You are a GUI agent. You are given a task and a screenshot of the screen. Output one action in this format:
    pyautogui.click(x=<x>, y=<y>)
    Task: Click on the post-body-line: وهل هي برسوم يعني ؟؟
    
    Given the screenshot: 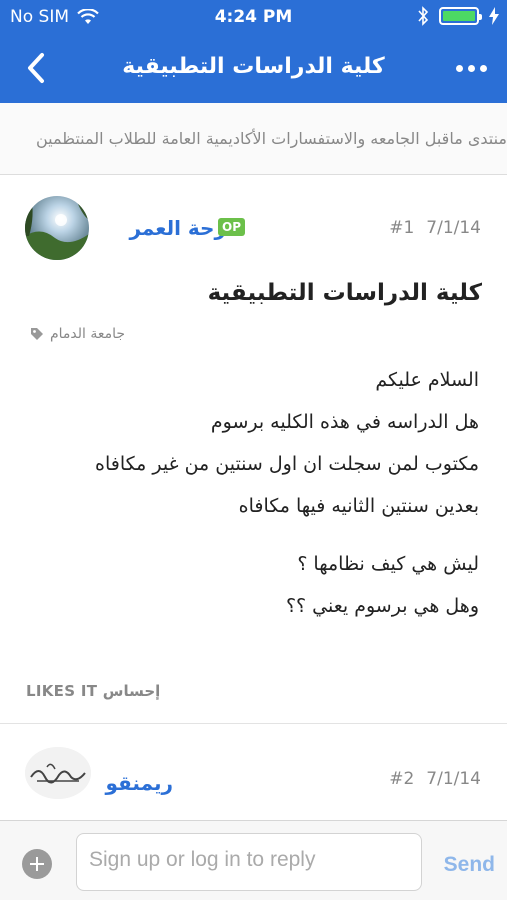 What is the action you would take?
    pyautogui.click(x=382, y=606)
    